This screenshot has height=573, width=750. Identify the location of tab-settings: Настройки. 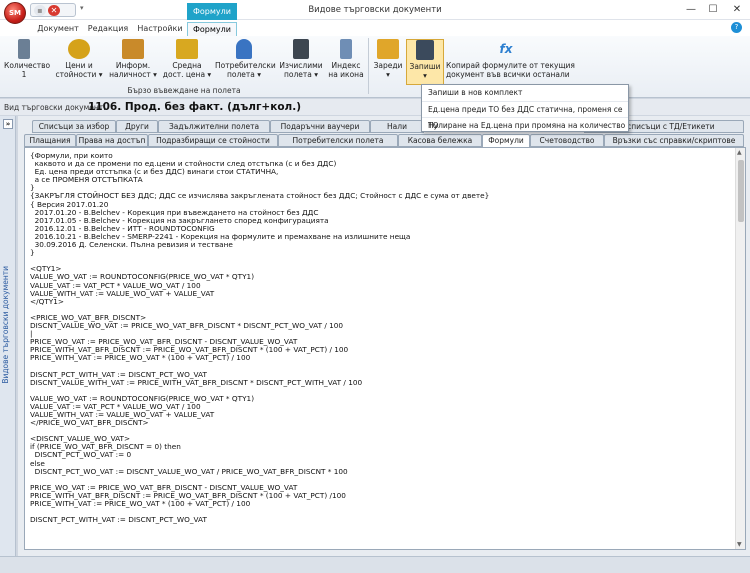
(160, 29).